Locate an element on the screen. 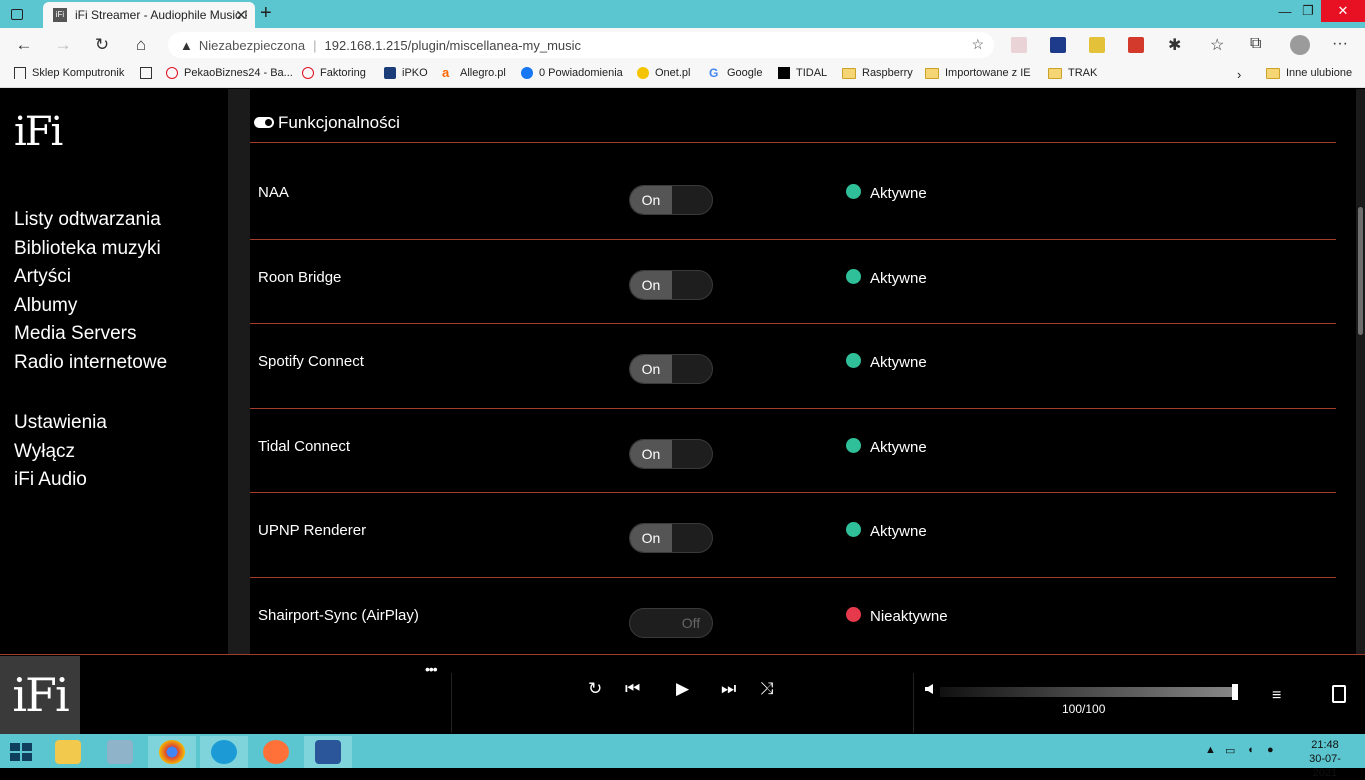  repeat-icon: ↻ is located at coordinates (595, 689).